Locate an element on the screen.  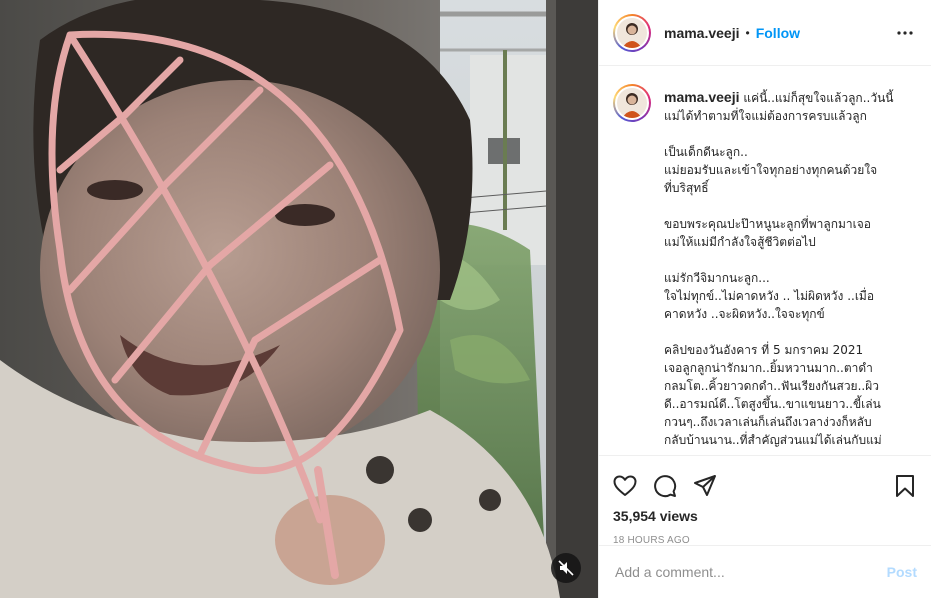
post-actions: 35,954 views 18 HOURS AGO is located at coordinates (765, 500).